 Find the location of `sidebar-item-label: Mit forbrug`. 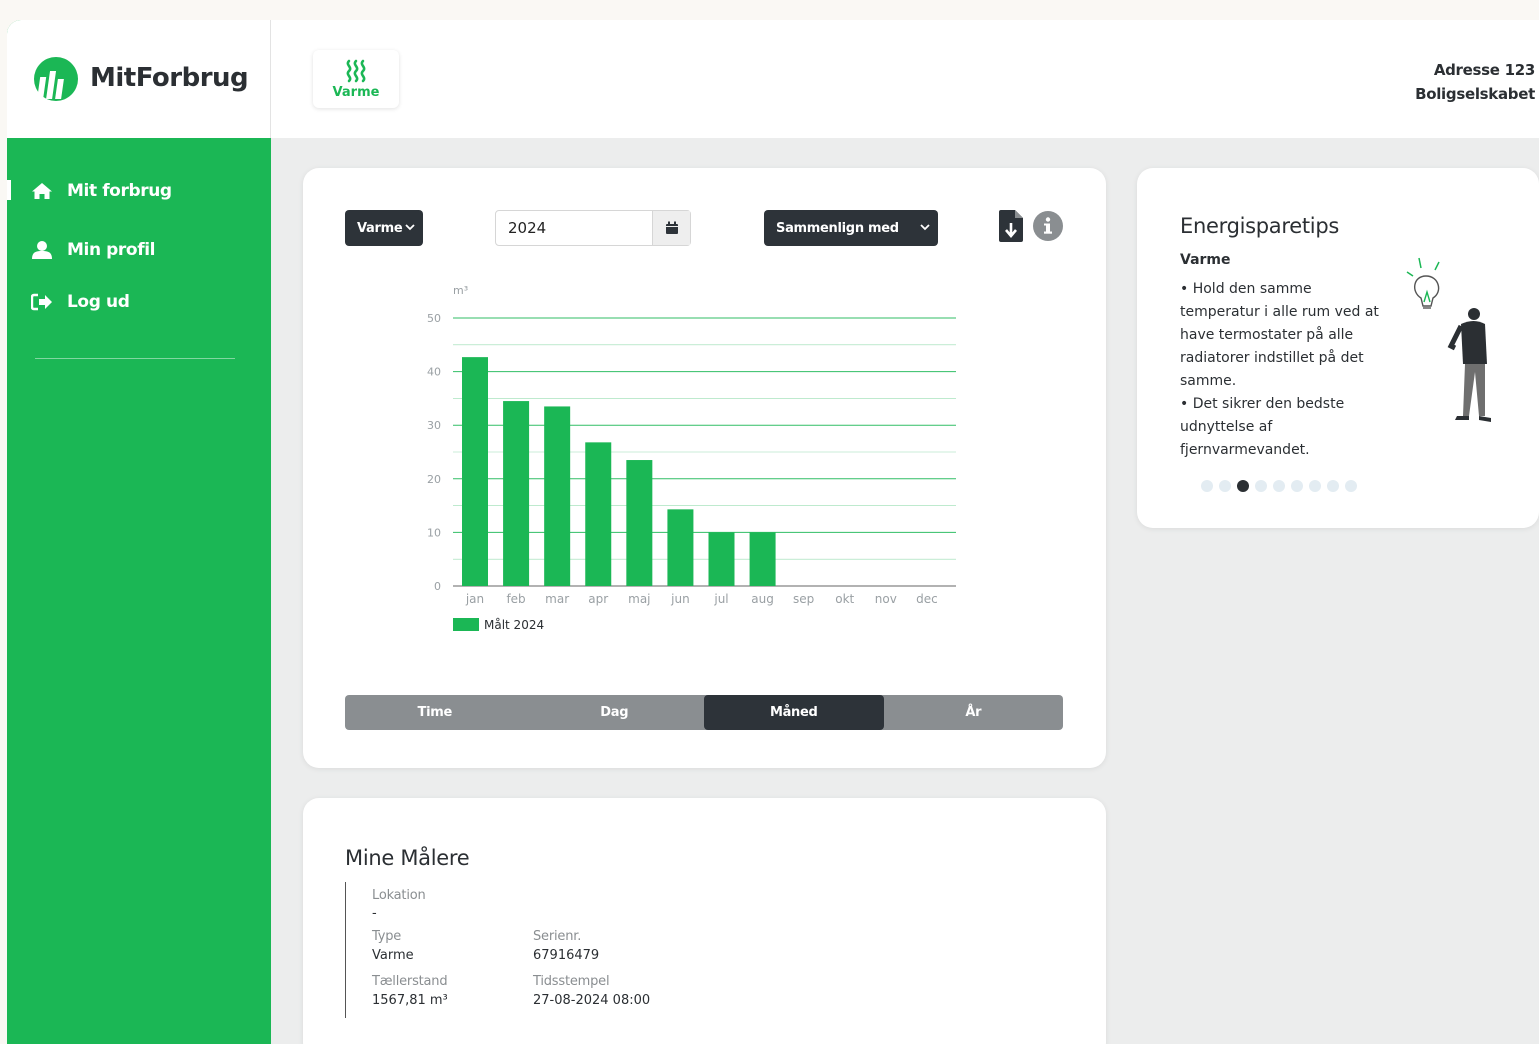

sidebar-item-label: Mit forbrug is located at coordinates (119, 191).